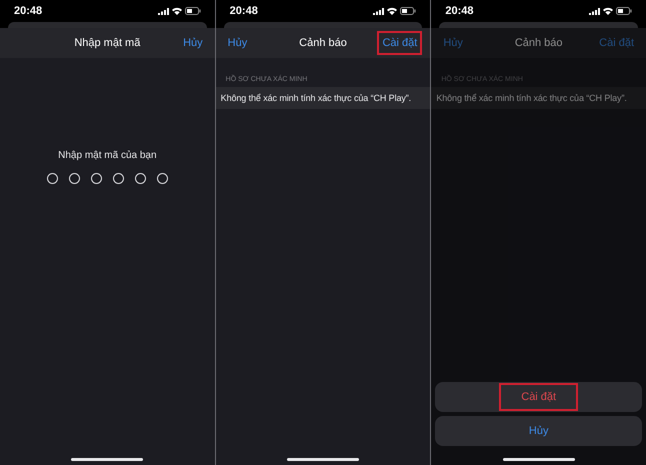  I want to click on home-indicator, so click(323, 459).